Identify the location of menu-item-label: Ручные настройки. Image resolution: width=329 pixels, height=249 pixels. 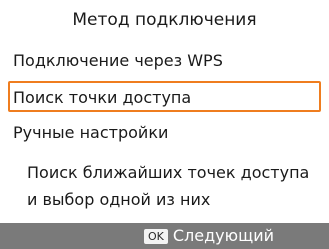
(91, 132).